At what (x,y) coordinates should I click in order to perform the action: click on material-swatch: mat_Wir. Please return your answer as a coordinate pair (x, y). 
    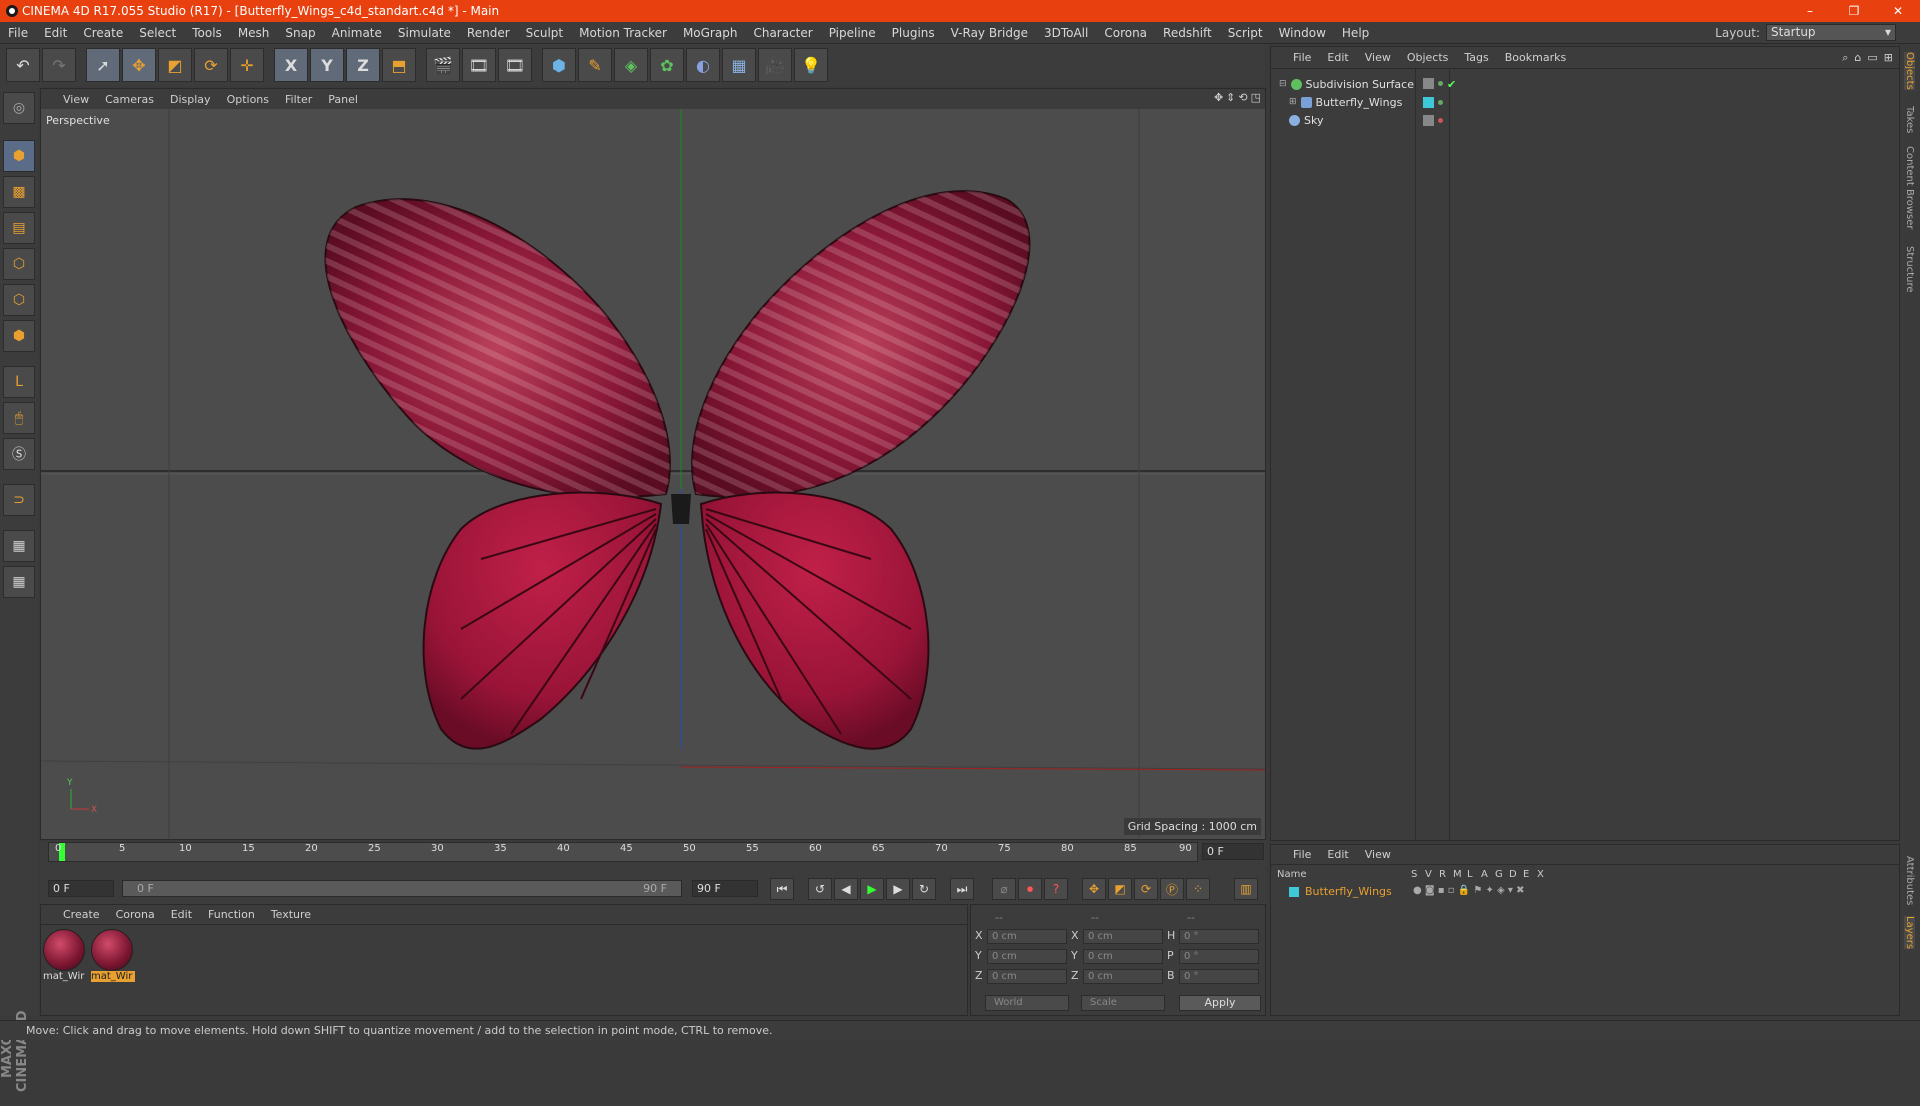
    Looking at the image, I should click on (65, 958).